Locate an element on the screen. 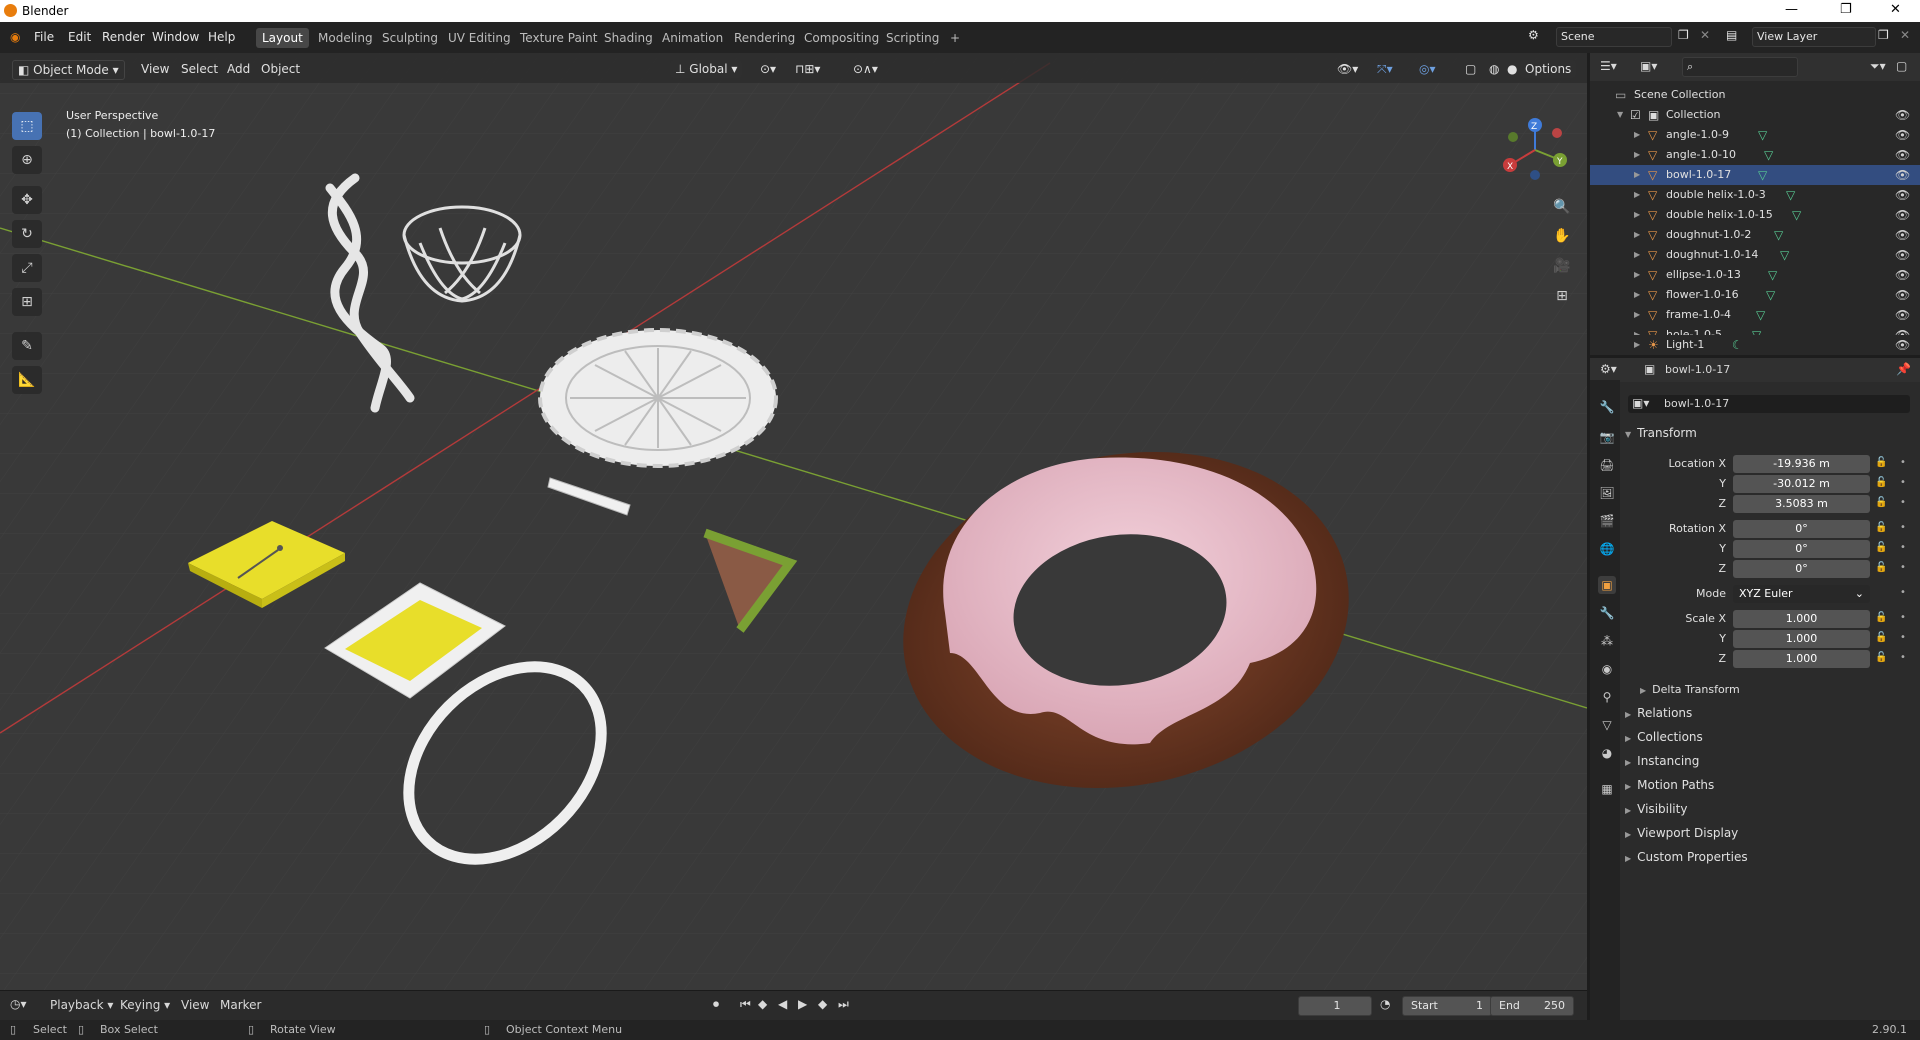  new-collection-icon: ▢ is located at coordinates (1901, 66).